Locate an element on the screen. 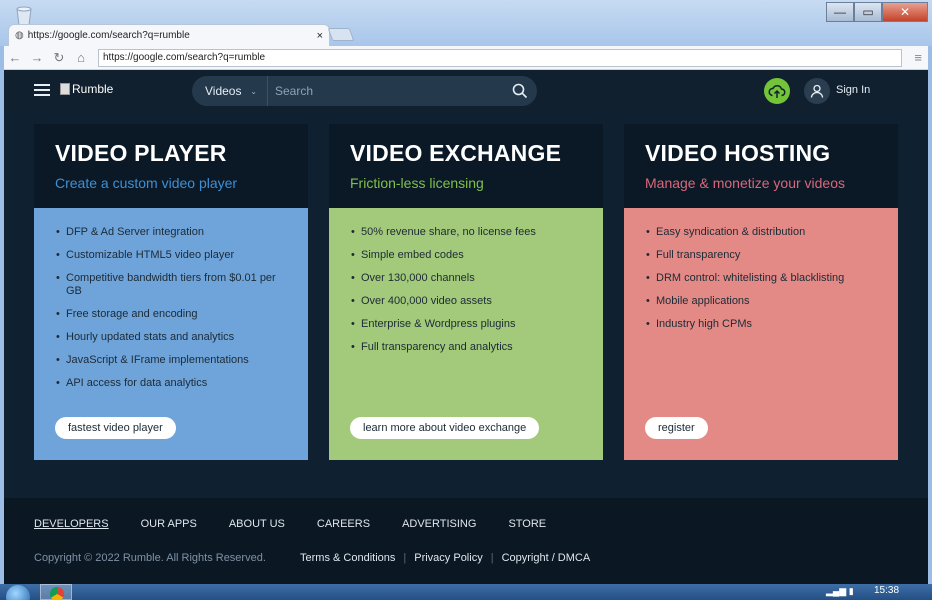  list-item: API access for data analytics is located at coordinates (171, 383).